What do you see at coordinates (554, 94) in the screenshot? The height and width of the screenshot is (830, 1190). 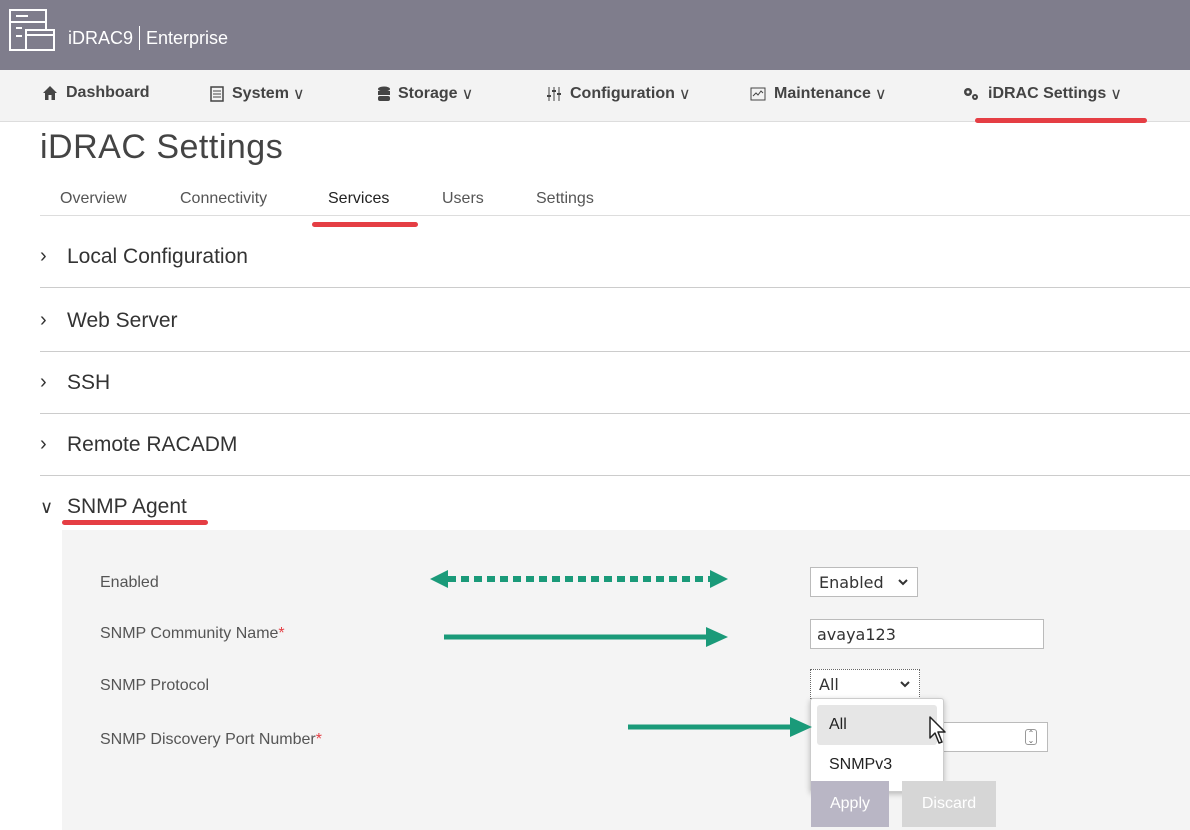 I see `sliders-icon` at bounding box center [554, 94].